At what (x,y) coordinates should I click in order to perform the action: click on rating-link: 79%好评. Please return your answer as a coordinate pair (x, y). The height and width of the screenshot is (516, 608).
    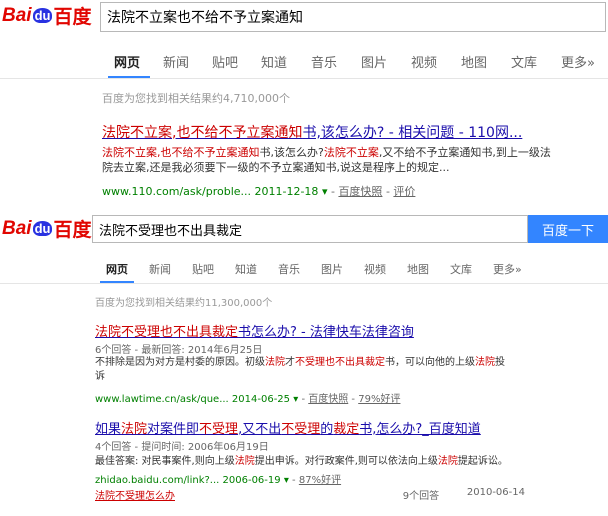
    Looking at the image, I should click on (379, 399).